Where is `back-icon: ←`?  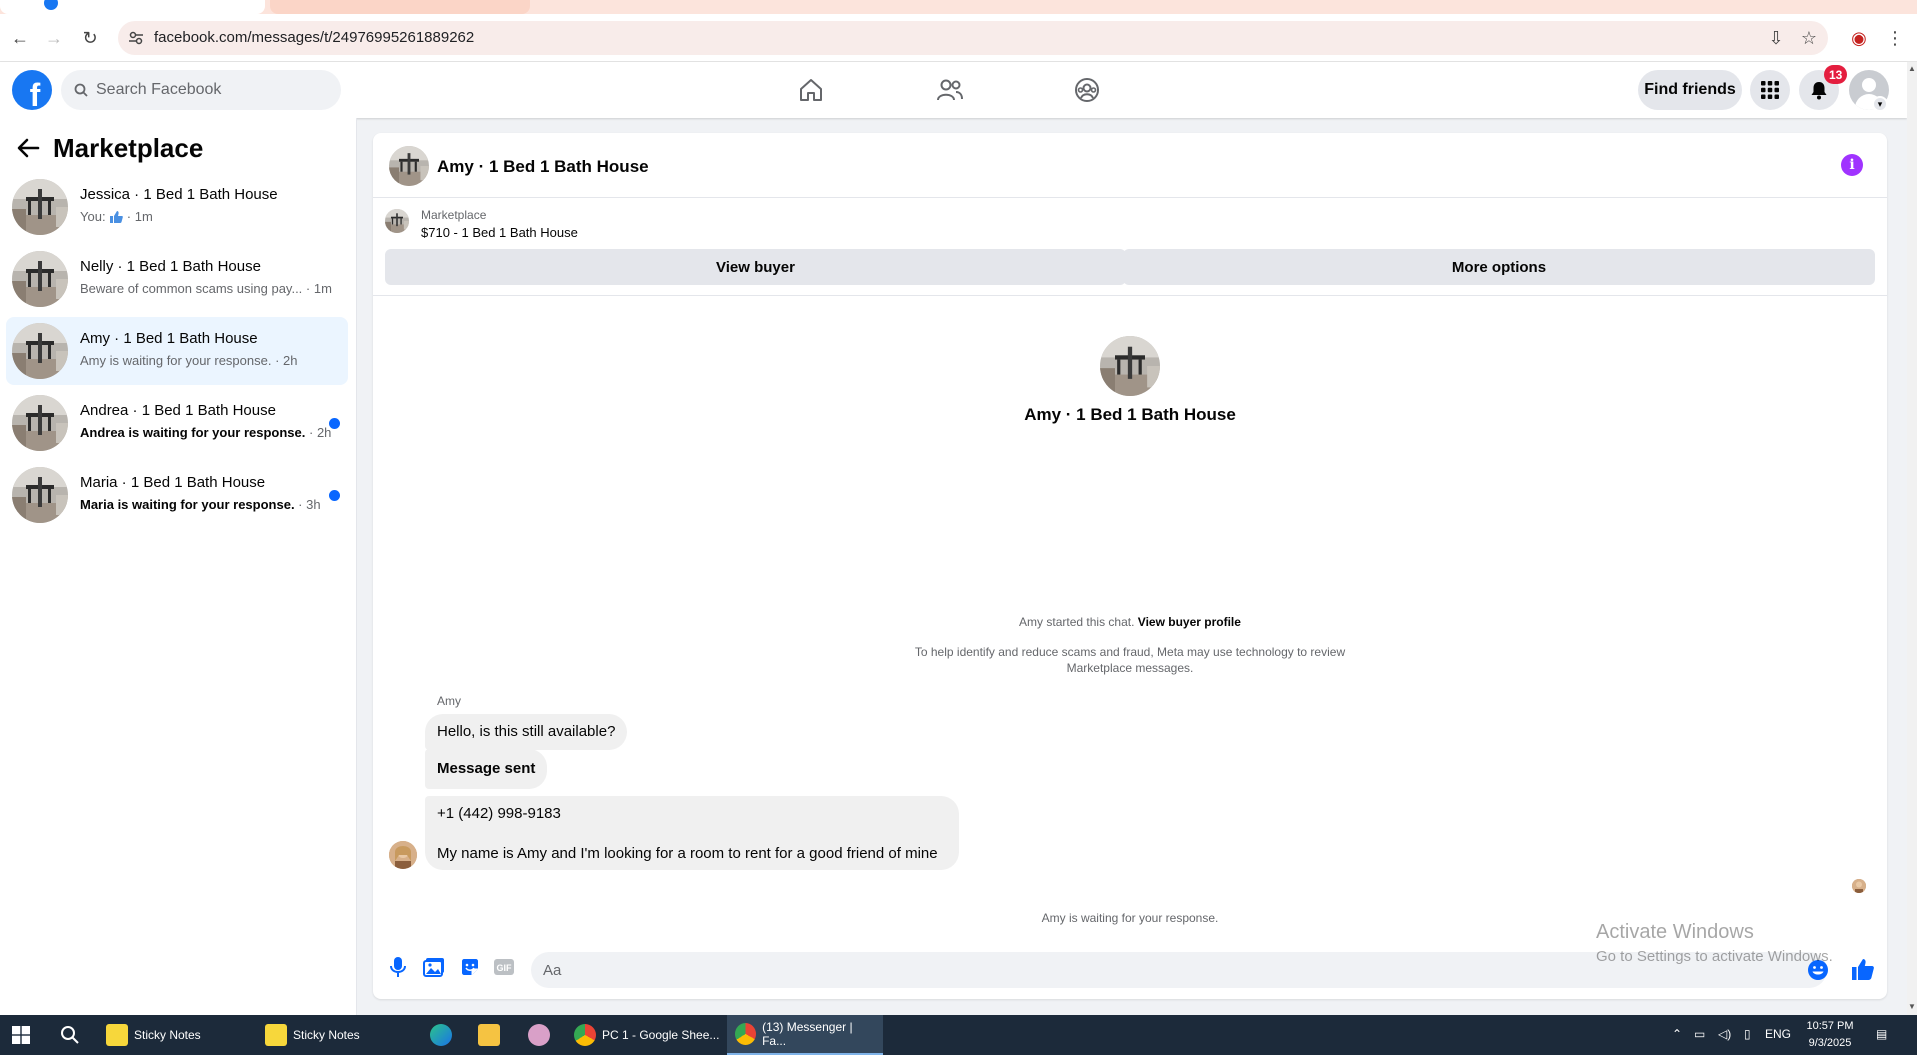
back-icon: ← is located at coordinates (20, 38).